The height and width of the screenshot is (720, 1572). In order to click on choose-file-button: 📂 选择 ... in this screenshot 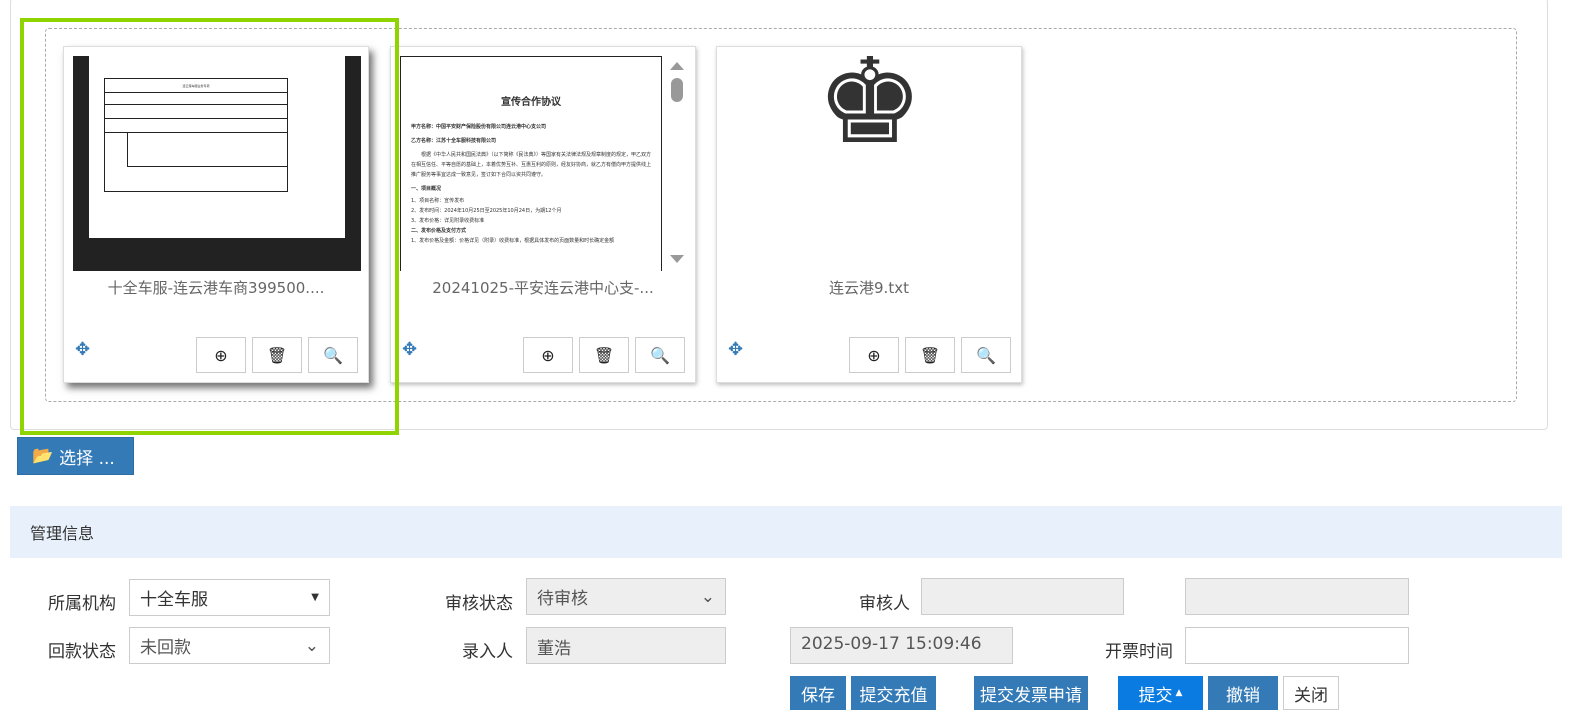, I will do `click(75, 456)`.